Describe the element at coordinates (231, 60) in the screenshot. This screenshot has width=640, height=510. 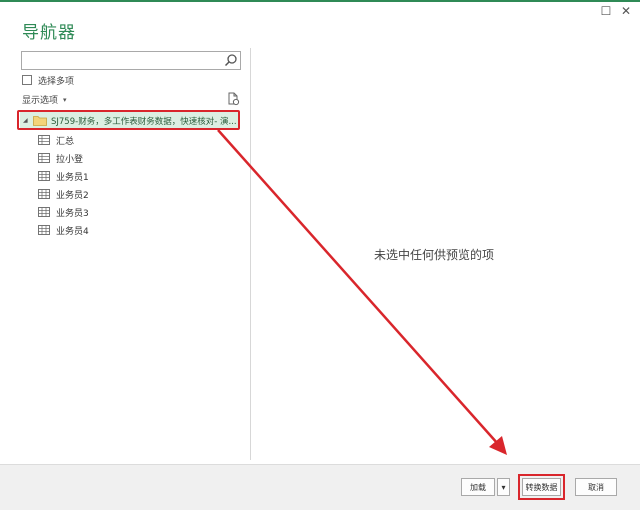
I see `search-icon` at that location.